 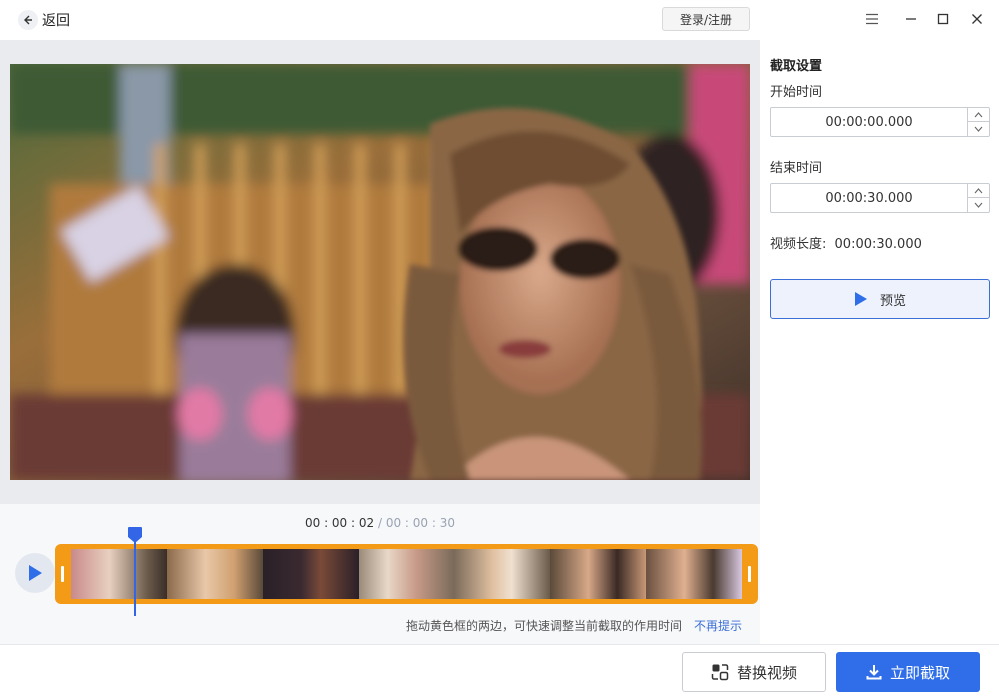 What do you see at coordinates (798, 244) in the screenshot?
I see `duration-label: 视频长度:` at bounding box center [798, 244].